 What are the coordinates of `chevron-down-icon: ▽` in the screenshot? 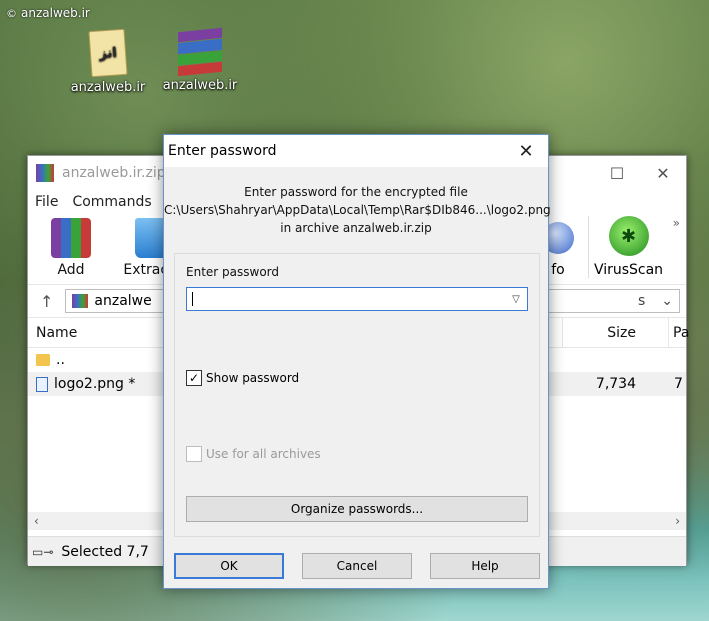 It's located at (516, 299).